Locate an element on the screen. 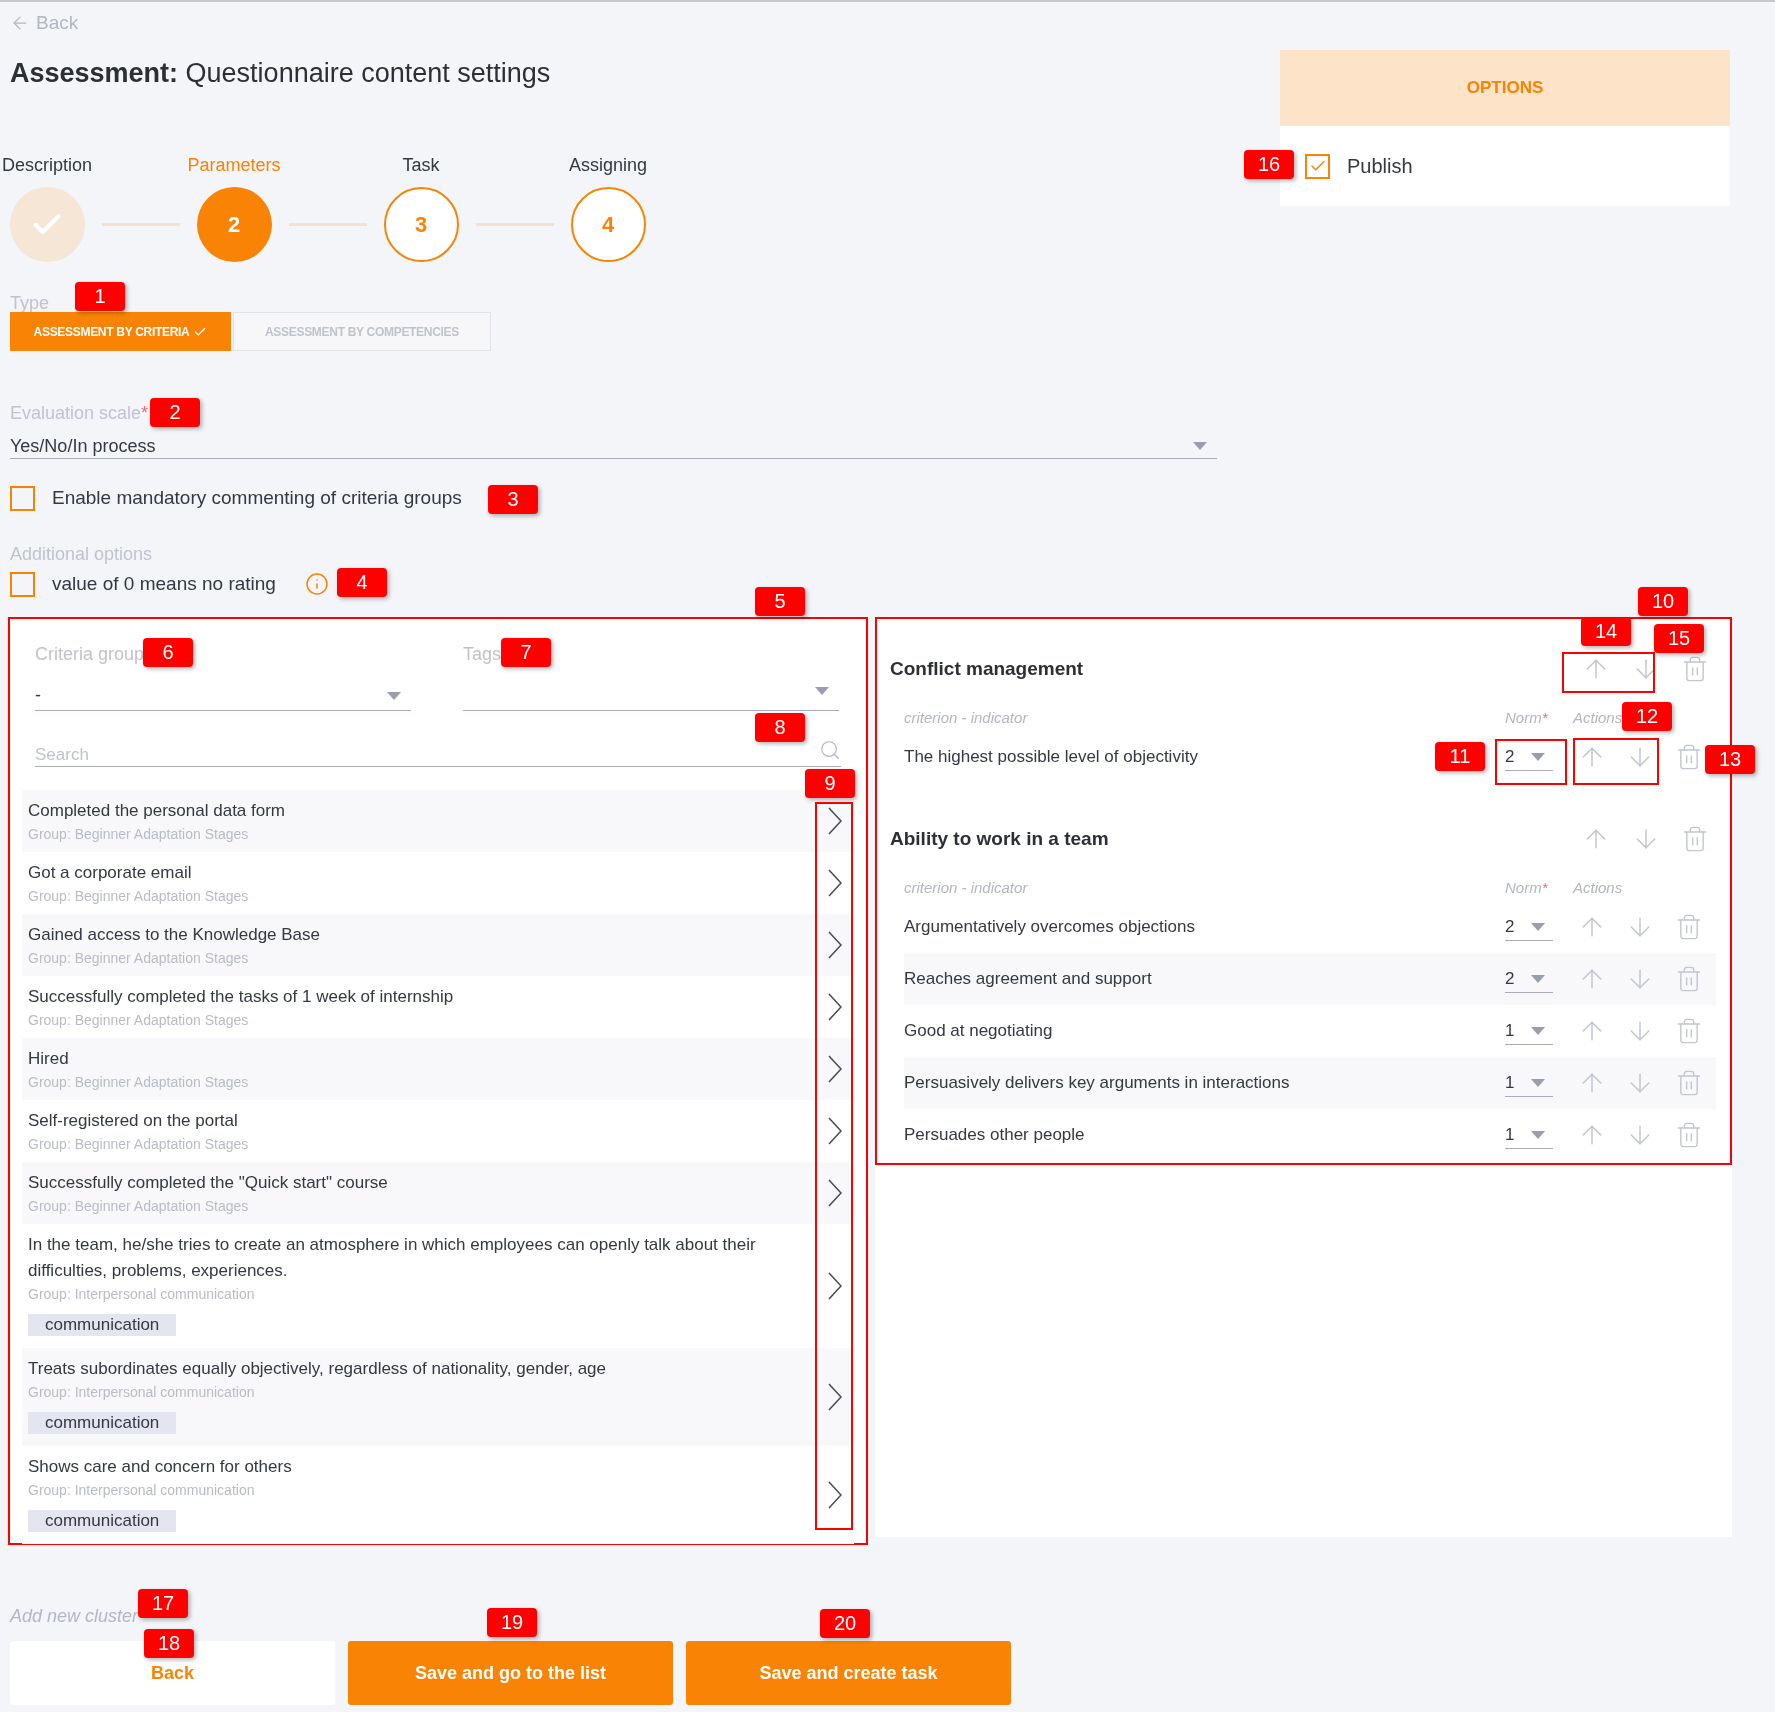  page-title: Assessment: Questionnaire content settings is located at coordinates (281, 73).